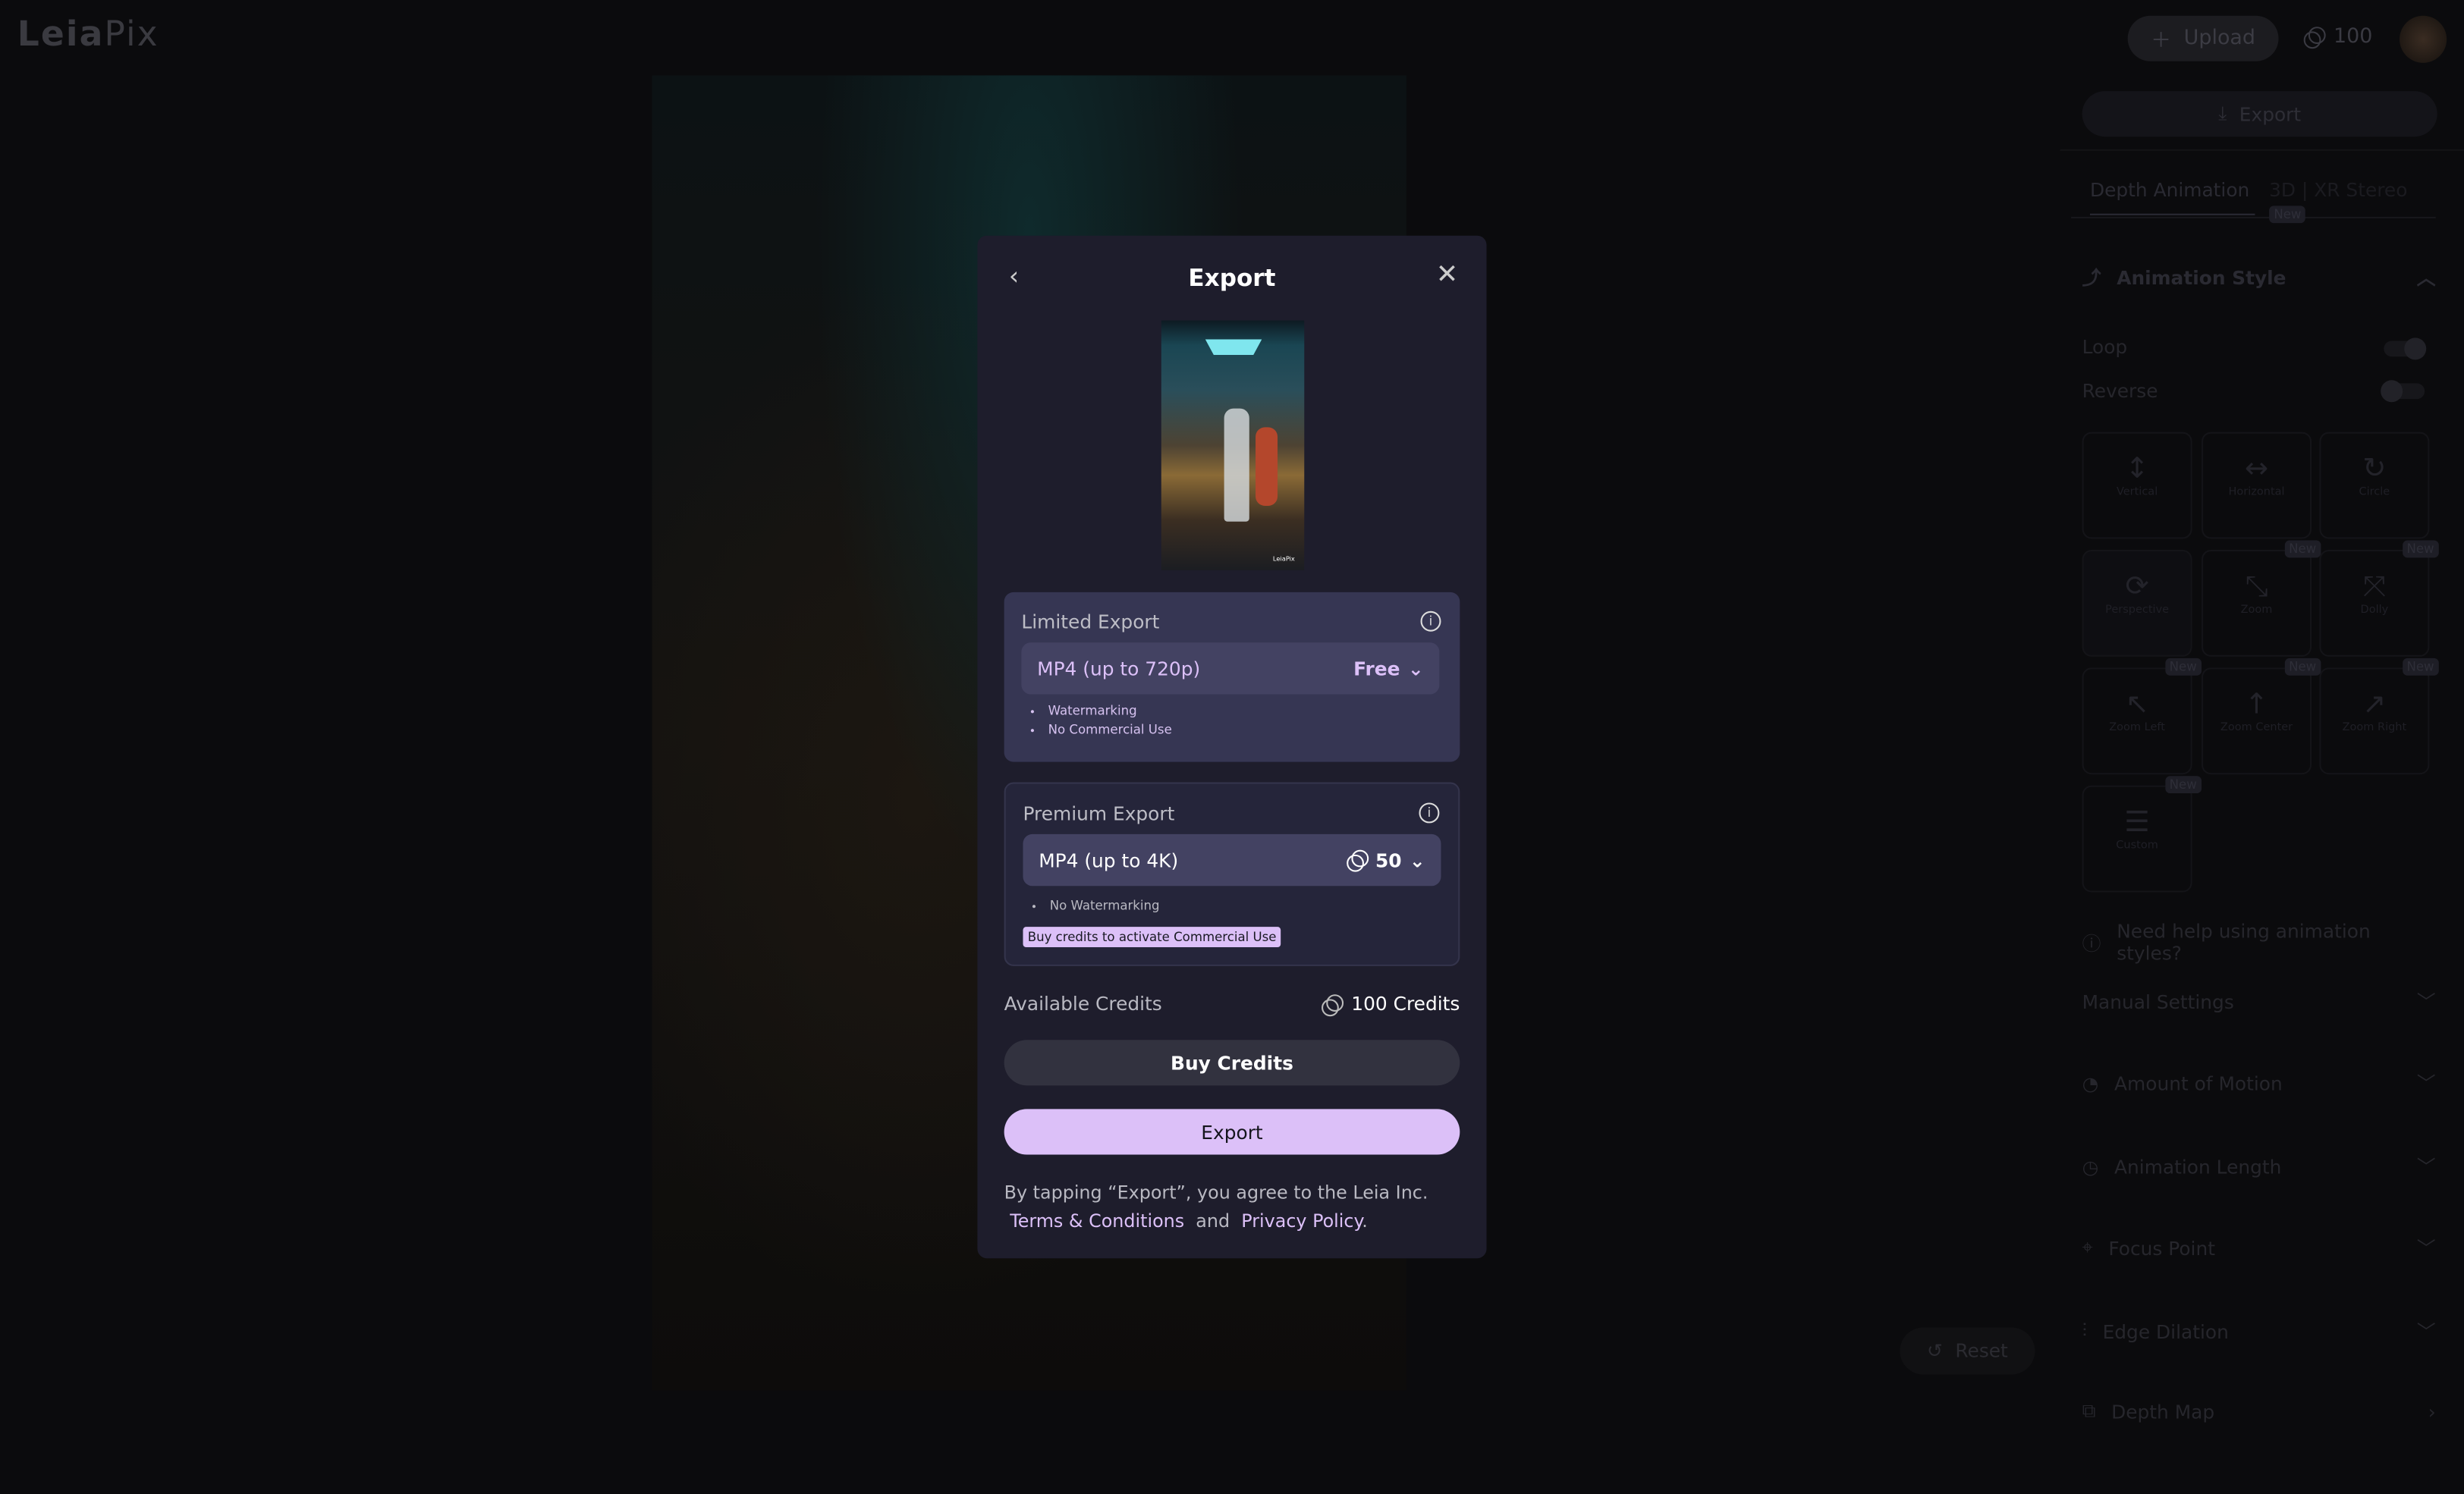 The image size is (2464, 1494). What do you see at coordinates (1301, 1221) in the screenshot?
I see `privacy-link: Privacy Policy` at bounding box center [1301, 1221].